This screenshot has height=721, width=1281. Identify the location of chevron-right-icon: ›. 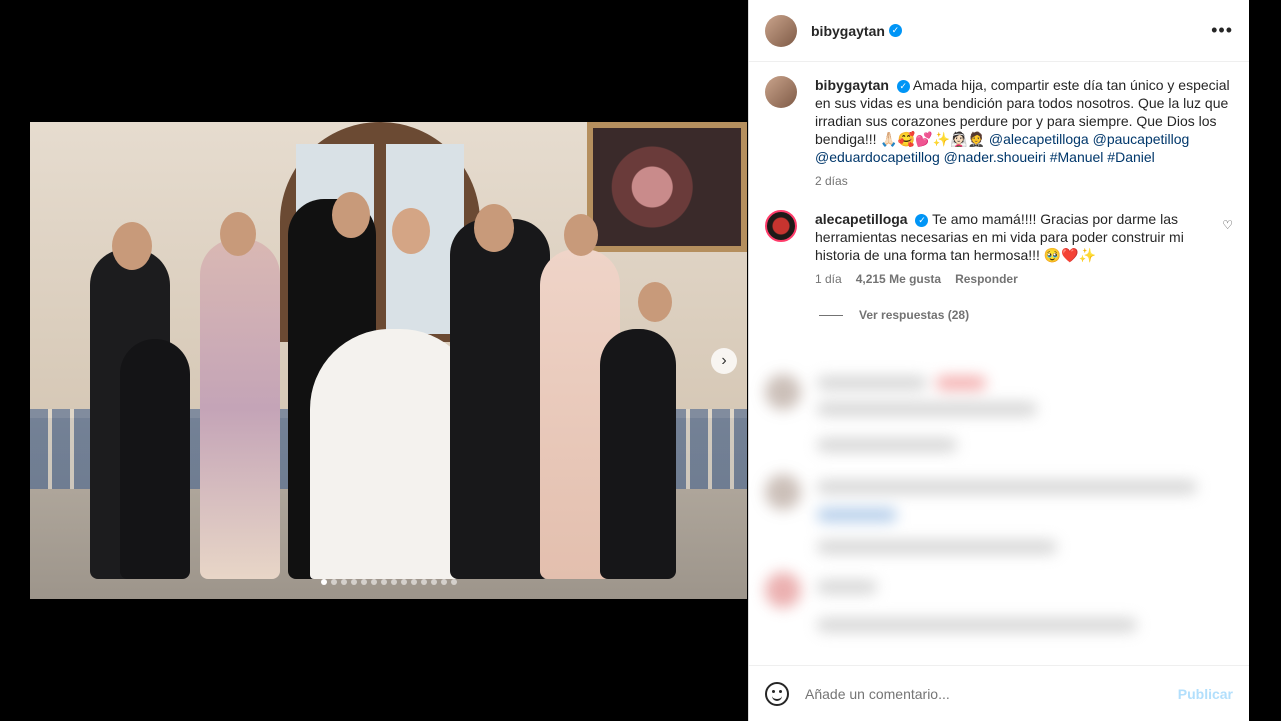
(724, 360).